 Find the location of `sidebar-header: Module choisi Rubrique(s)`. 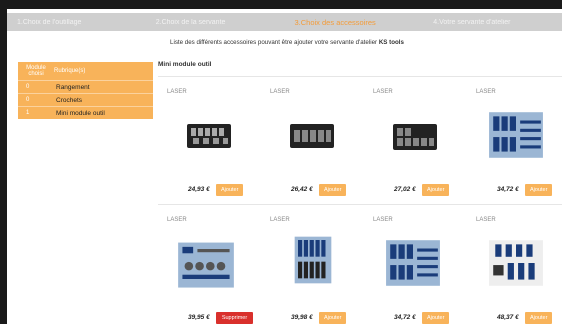

sidebar-header: Module choisi Rubrique(s) is located at coordinates (85, 71).